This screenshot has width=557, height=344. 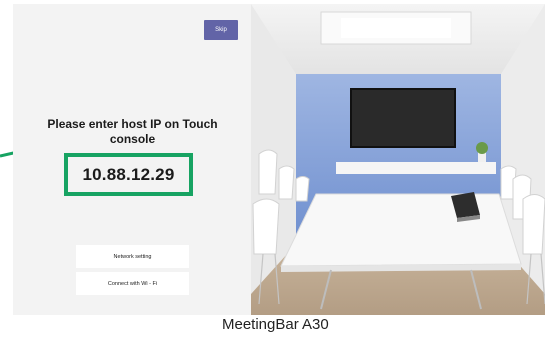 I want to click on connect-wifi-button: Connect with Wi - Fi, so click(x=132, y=283).